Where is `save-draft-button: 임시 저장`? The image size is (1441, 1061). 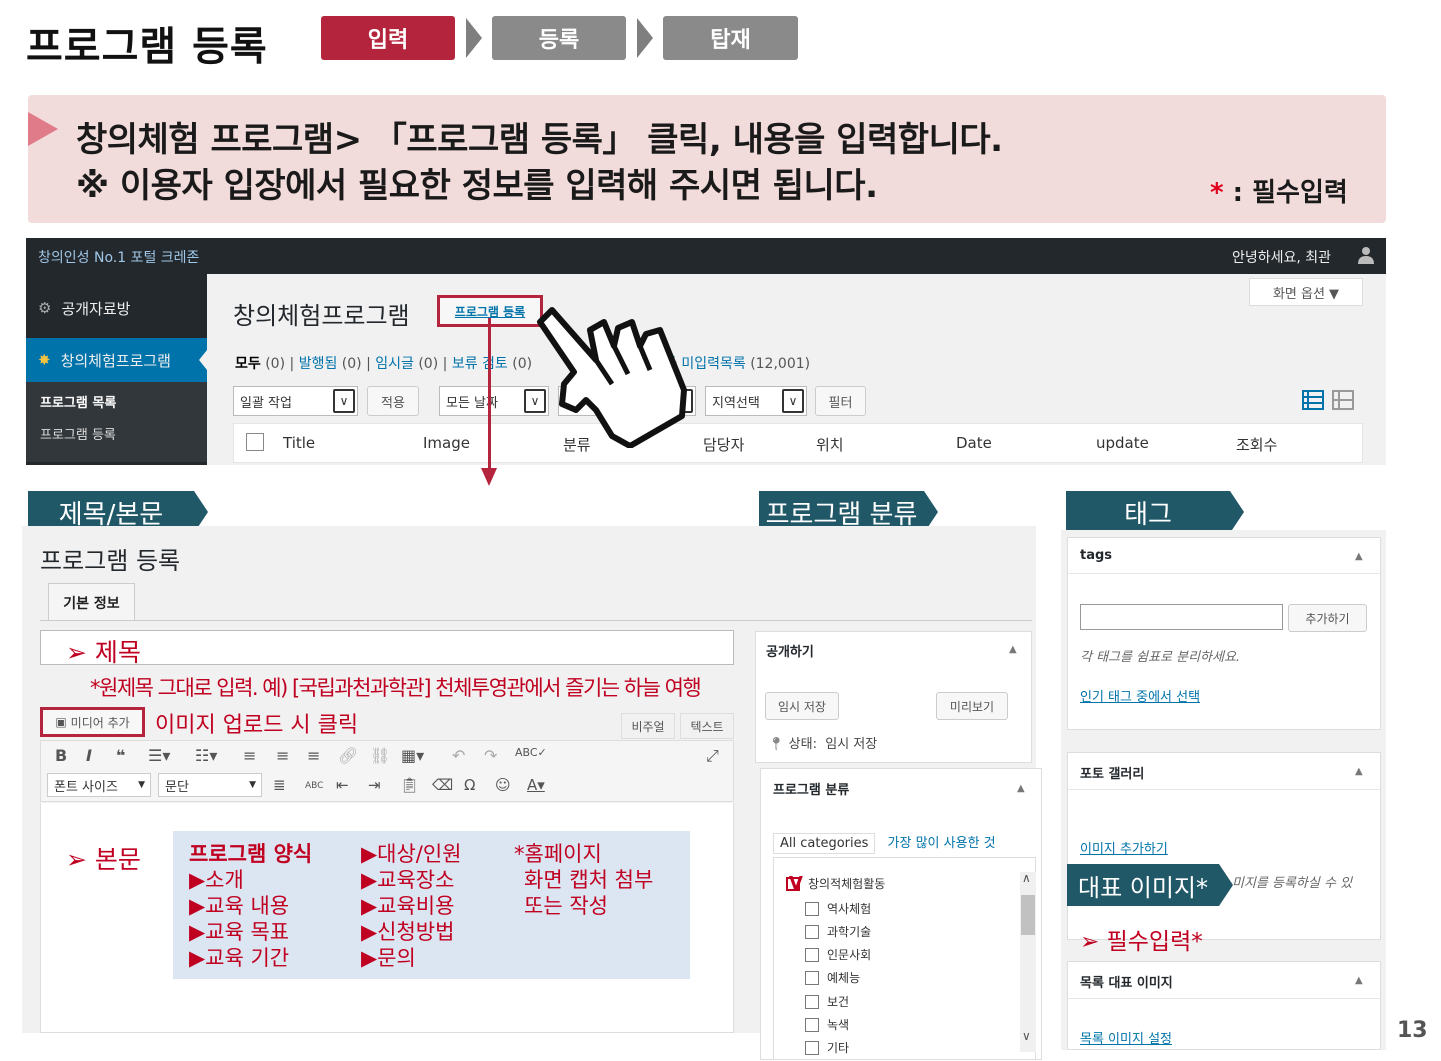 save-draft-button: 임시 저장 is located at coordinates (802, 706).